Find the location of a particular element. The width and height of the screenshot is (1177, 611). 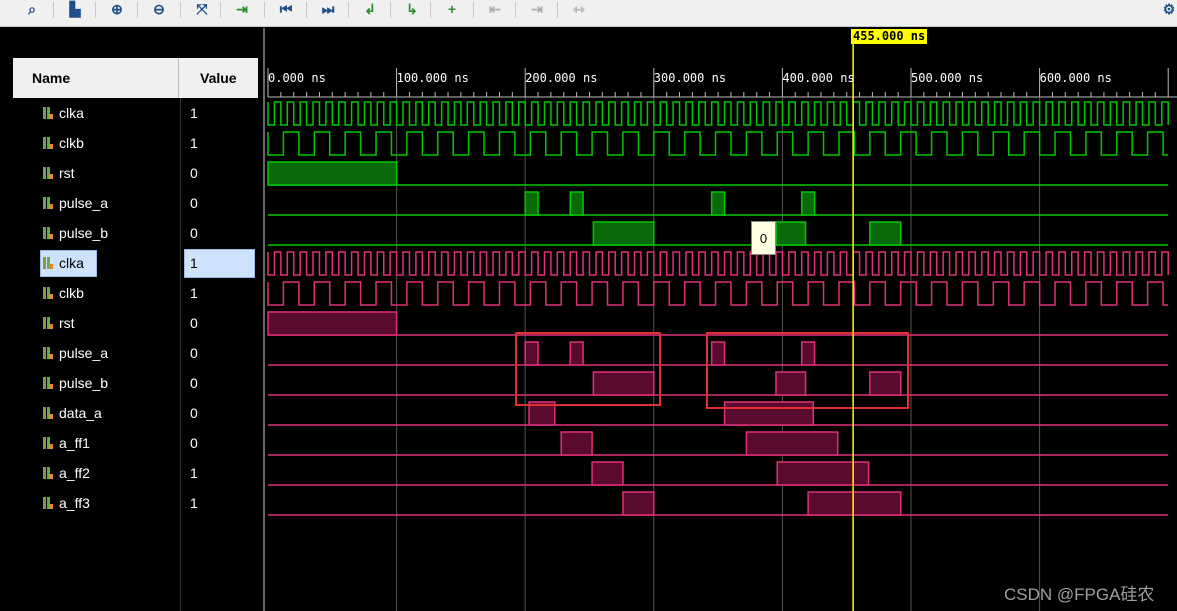

signal-name: a_ff2 is located at coordinates (74, 473).